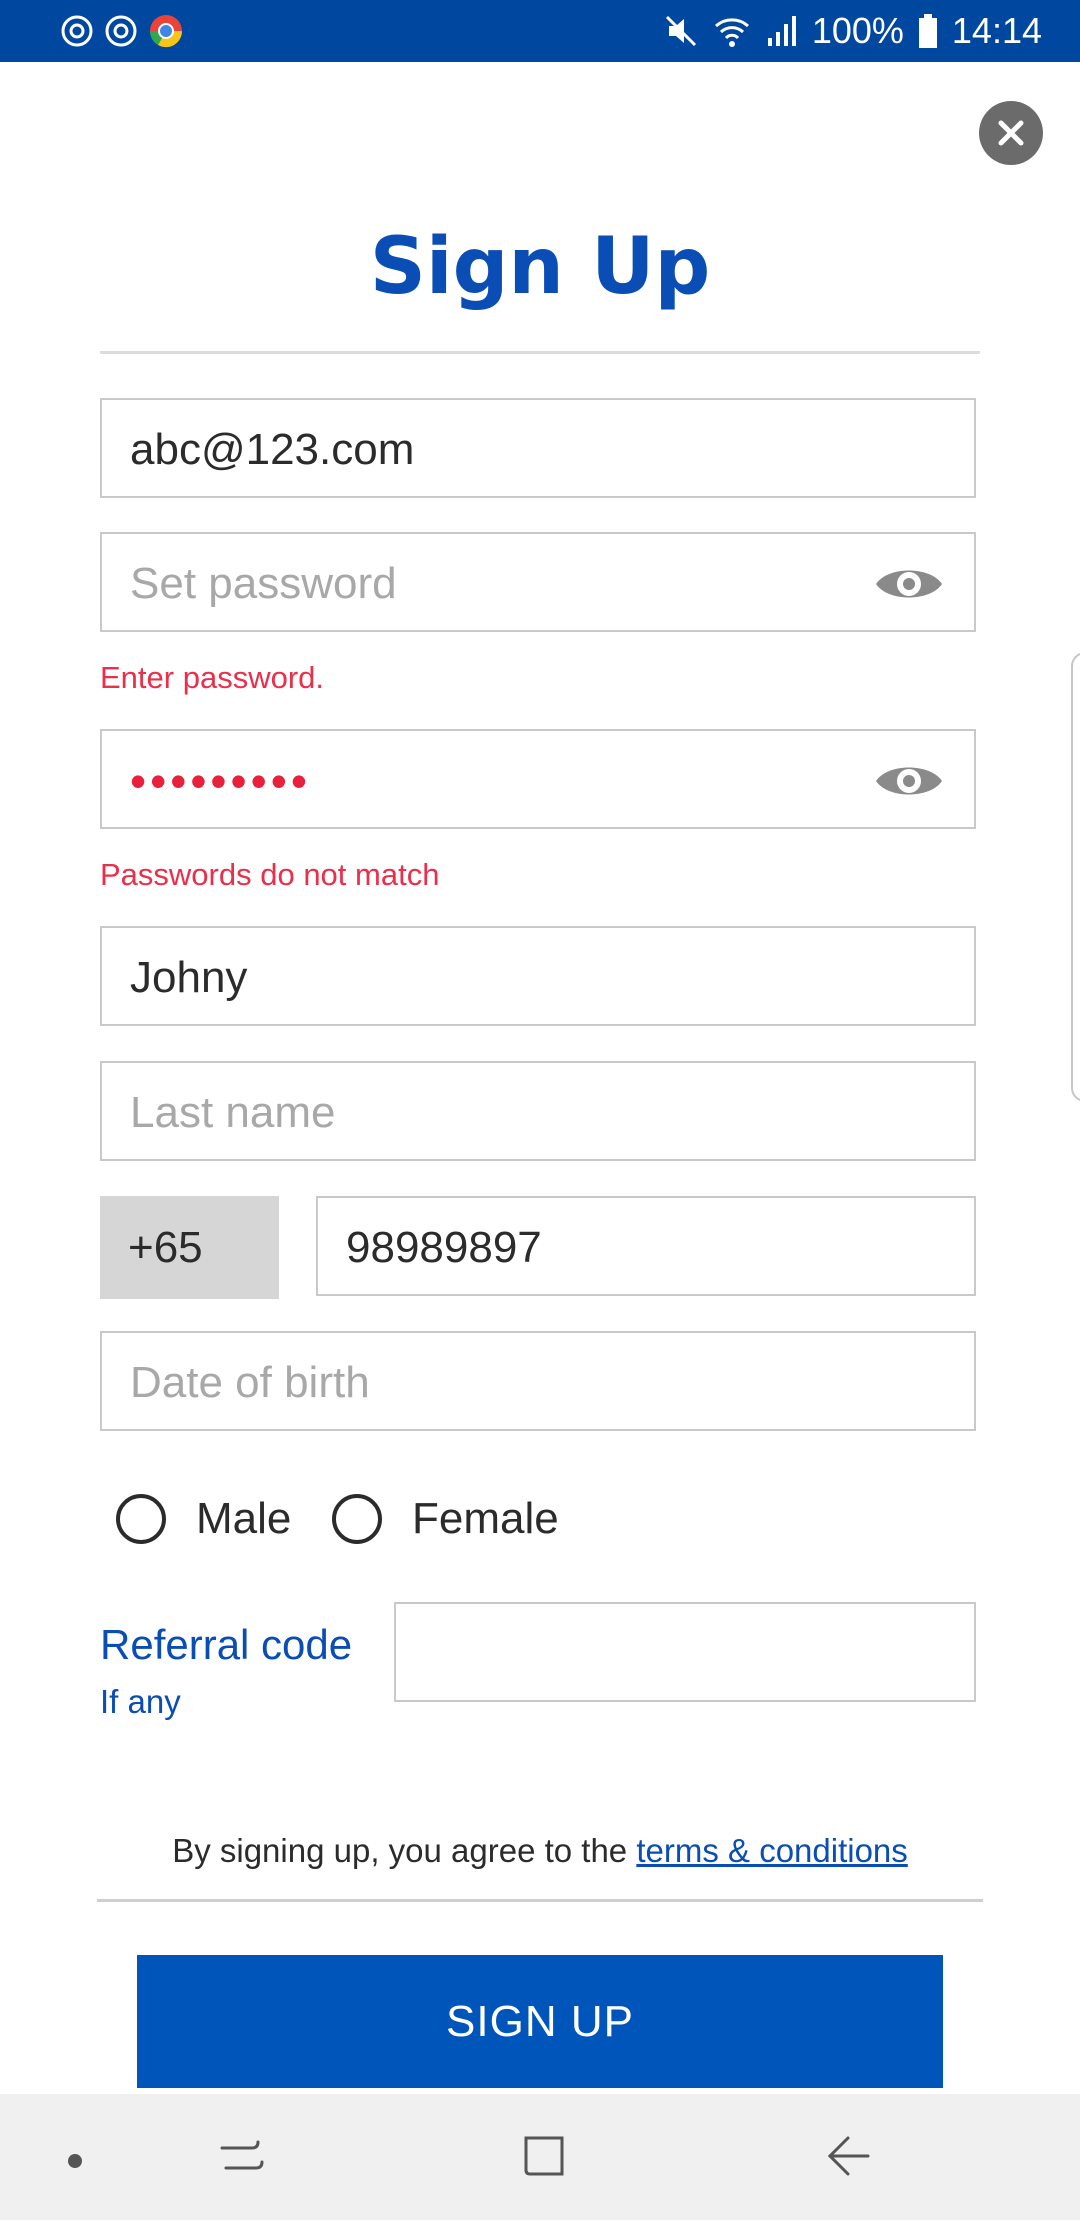  Describe the element at coordinates (538, 448) in the screenshot. I see `email-field: abc@123.com` at that location.